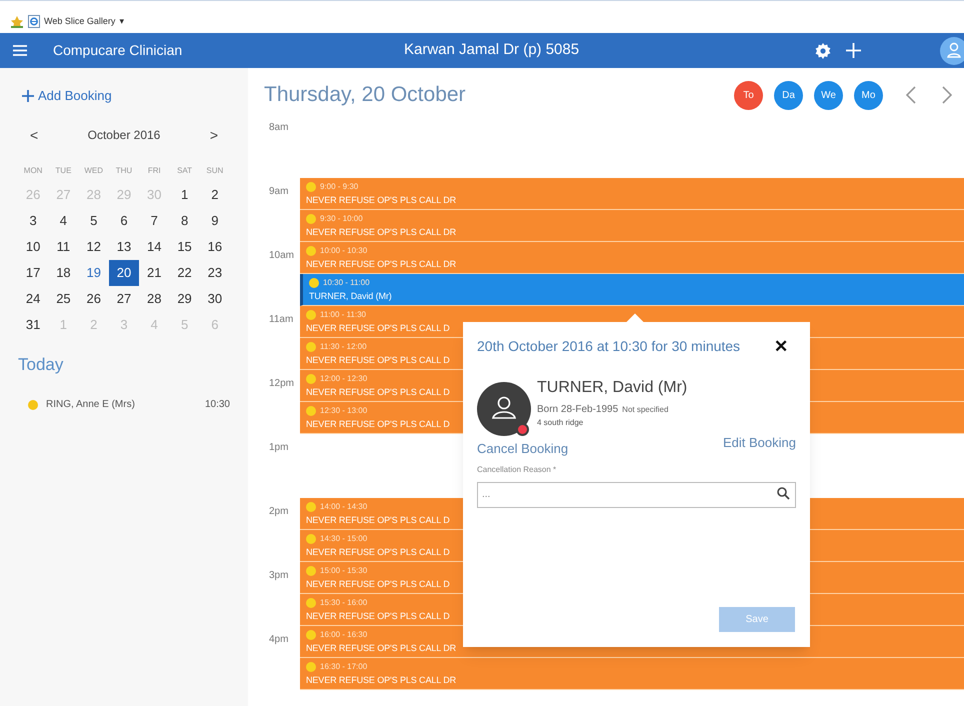 This screenshot has height=706, width=964. Describe the element at coordinates (517, 470) in the screenshot. I see `field-label: Cancellation Reason *` at that location.